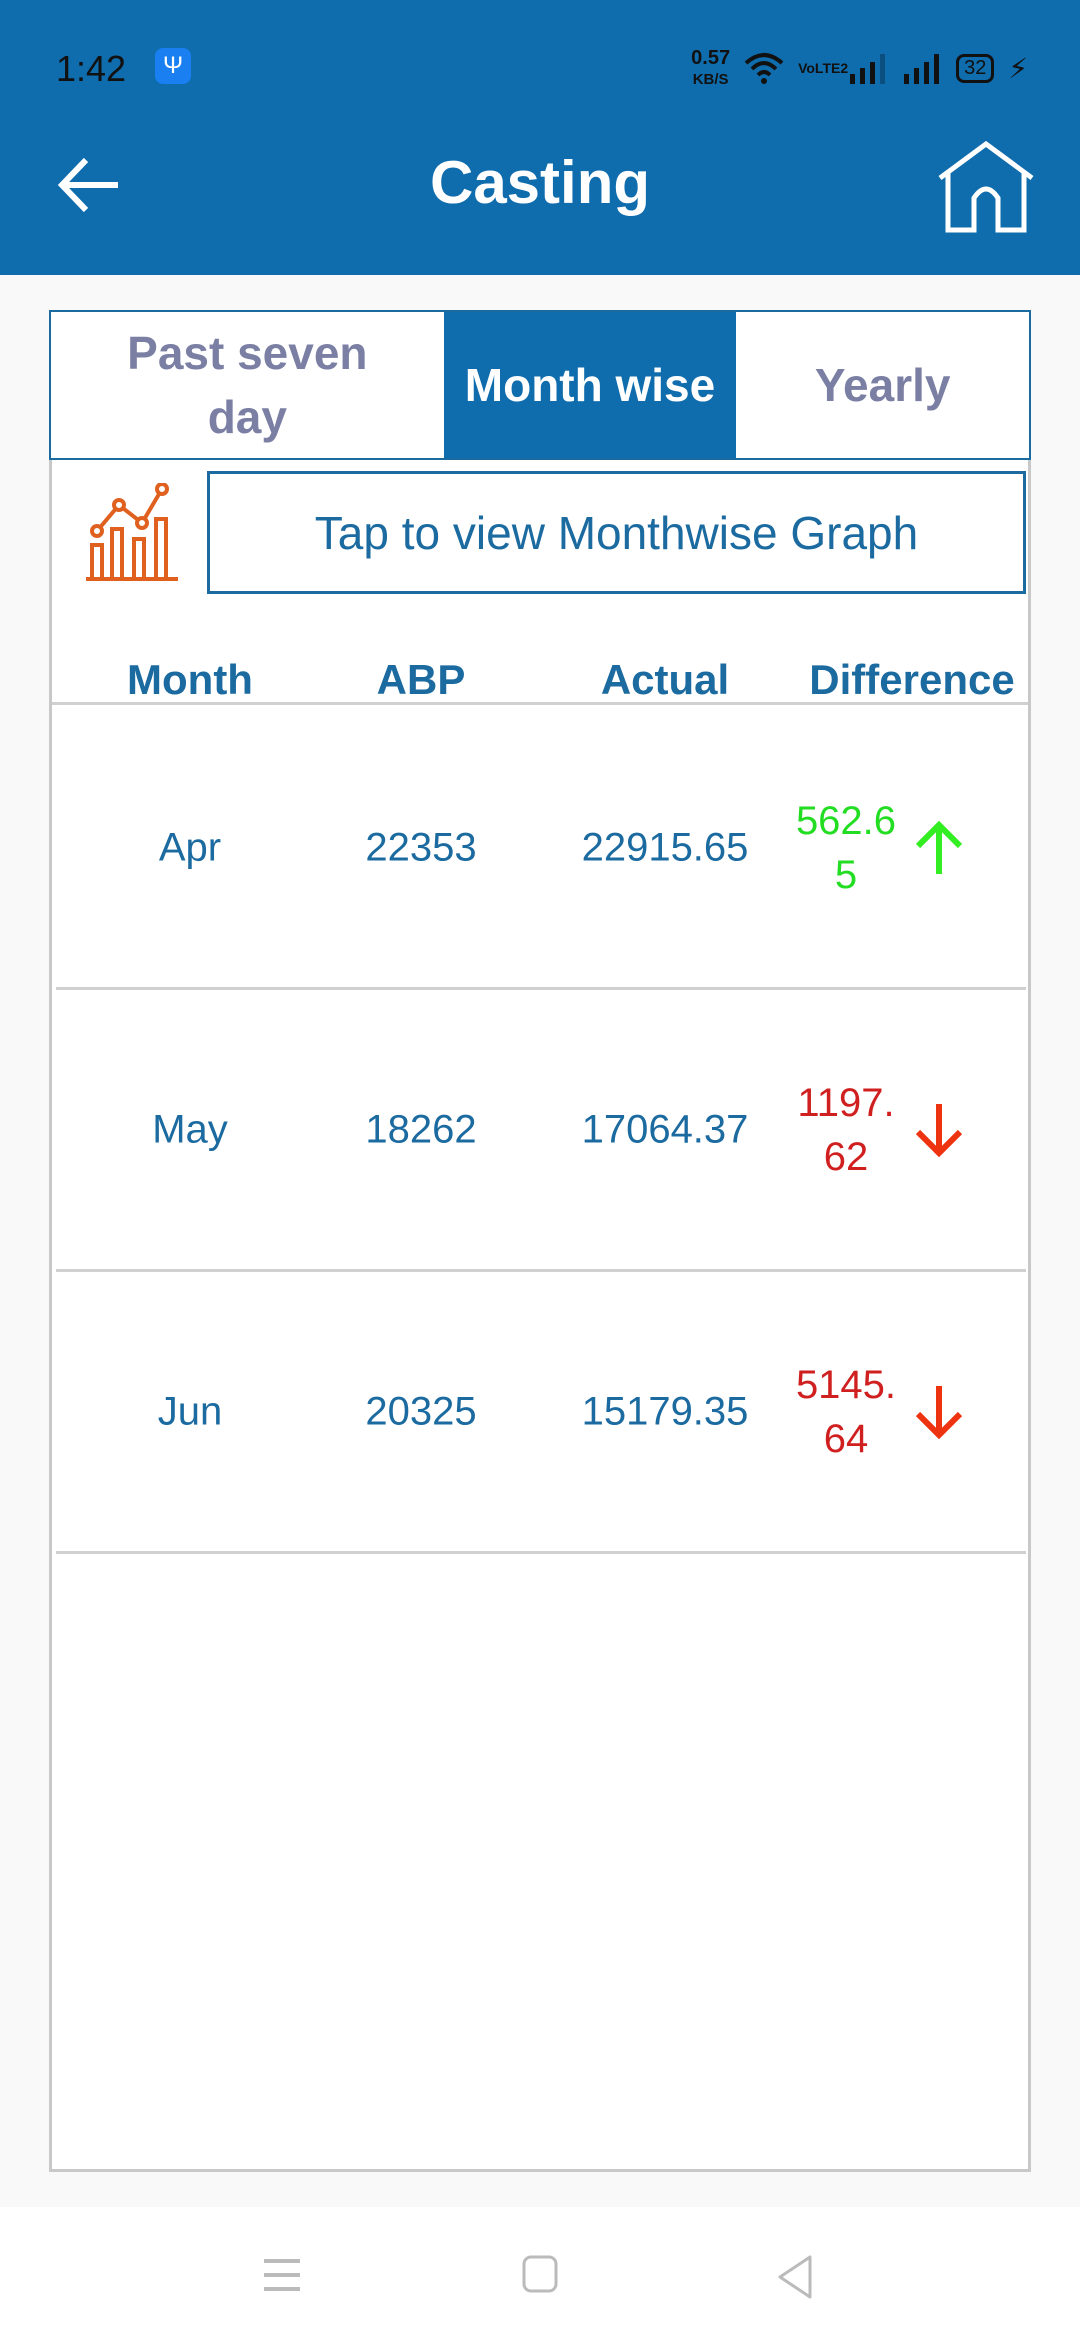  I want to click on home-nav-icon, so click(541, 2275).